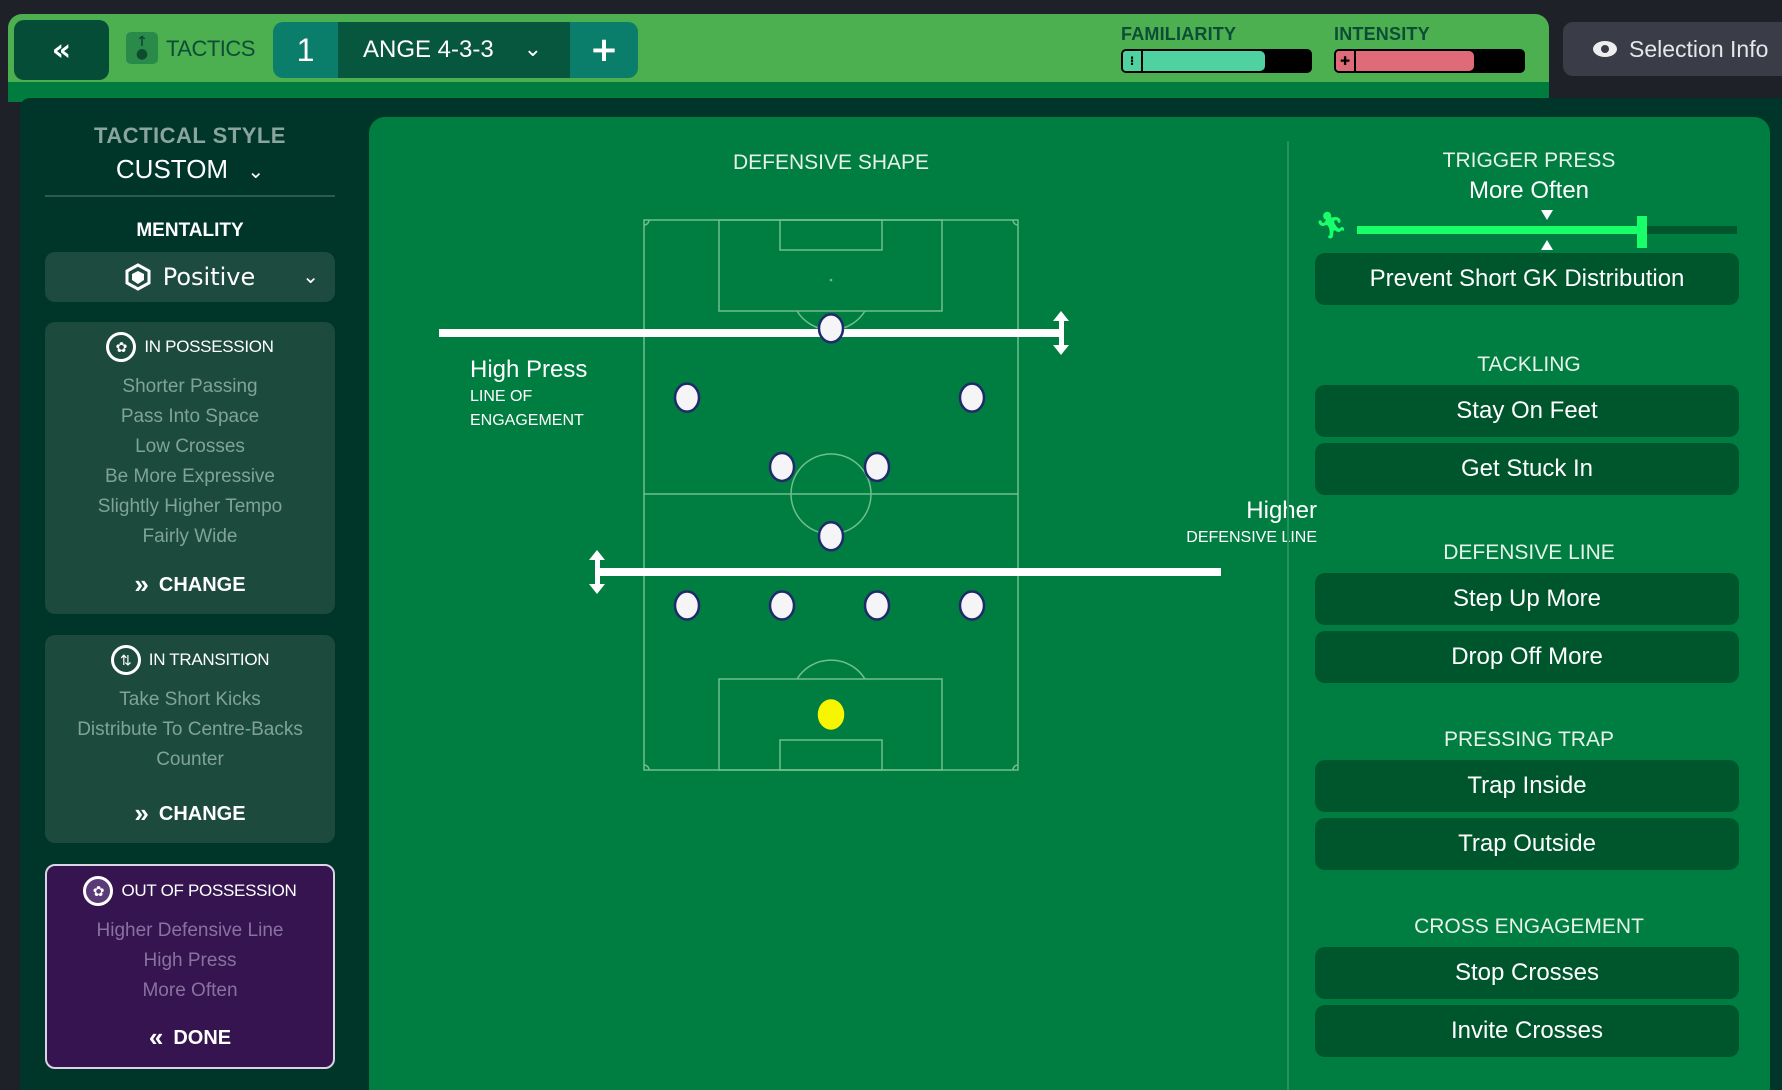 This screenshot has height=1090, width=1782. What do you see at coordinates (972, 605) in the screenshot?
I see `player-marker-rb` at bounding box center [972, 605].